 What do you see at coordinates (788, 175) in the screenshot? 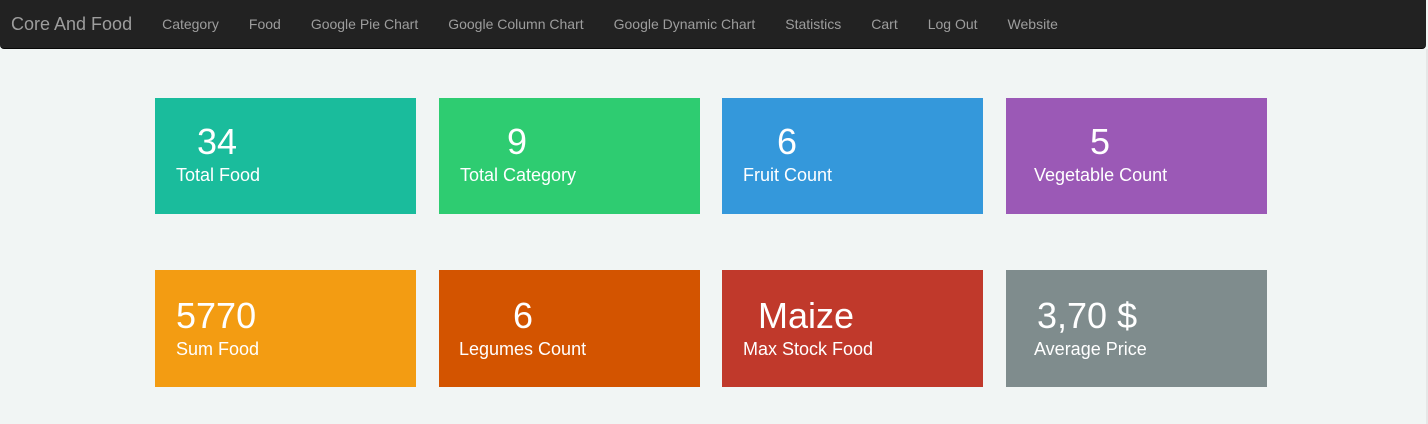
I see `stat-label: Fruit Count` at bounding box center [788, 175].